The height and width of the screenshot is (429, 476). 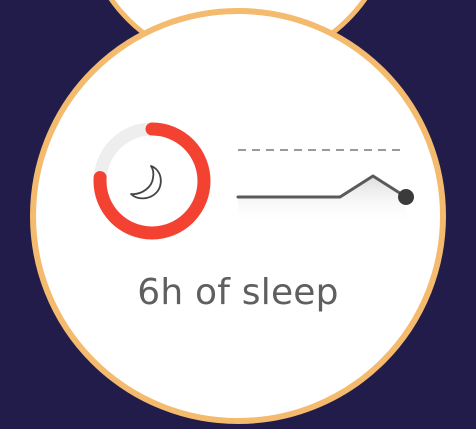 What do you see at coordinates (406, 197) in the screenshot?
I see `graph-endpoint` at bounding box center [406, 197].